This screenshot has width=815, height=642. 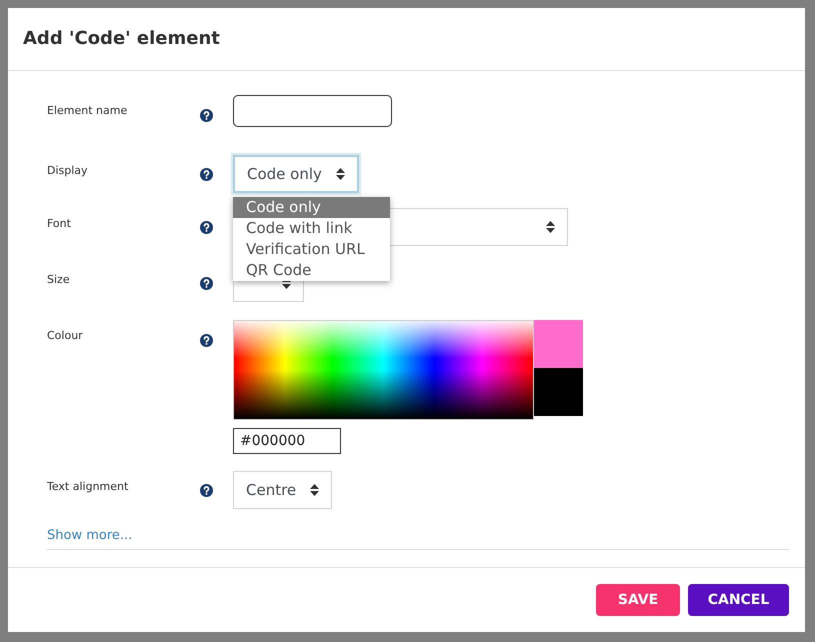 What do you see at coordinates (59, 224) in the screenshot?
I see `field-label: Font` at bounding box center [59, 224].